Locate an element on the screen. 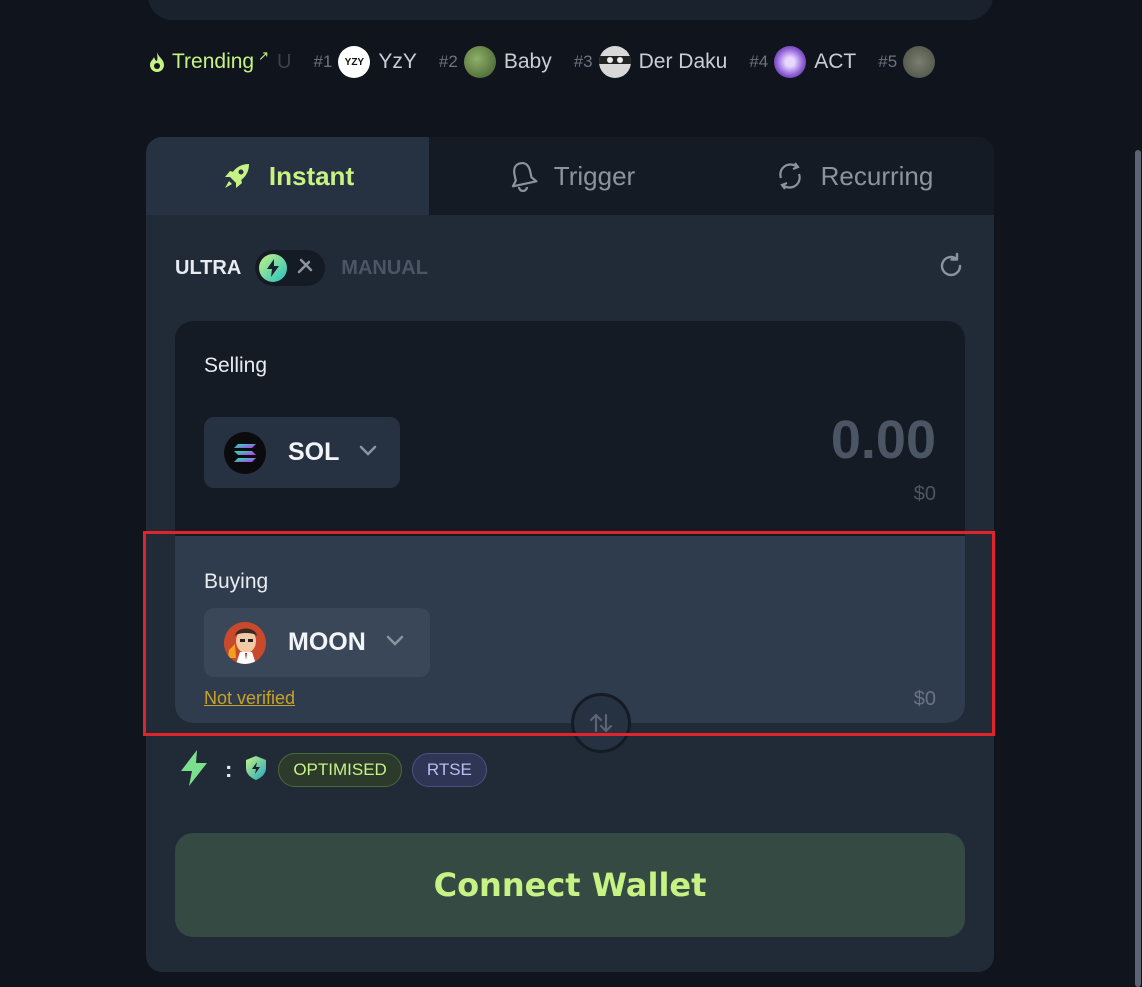  external-arrow-icon: ↗ is located at coordinates (264, 55).